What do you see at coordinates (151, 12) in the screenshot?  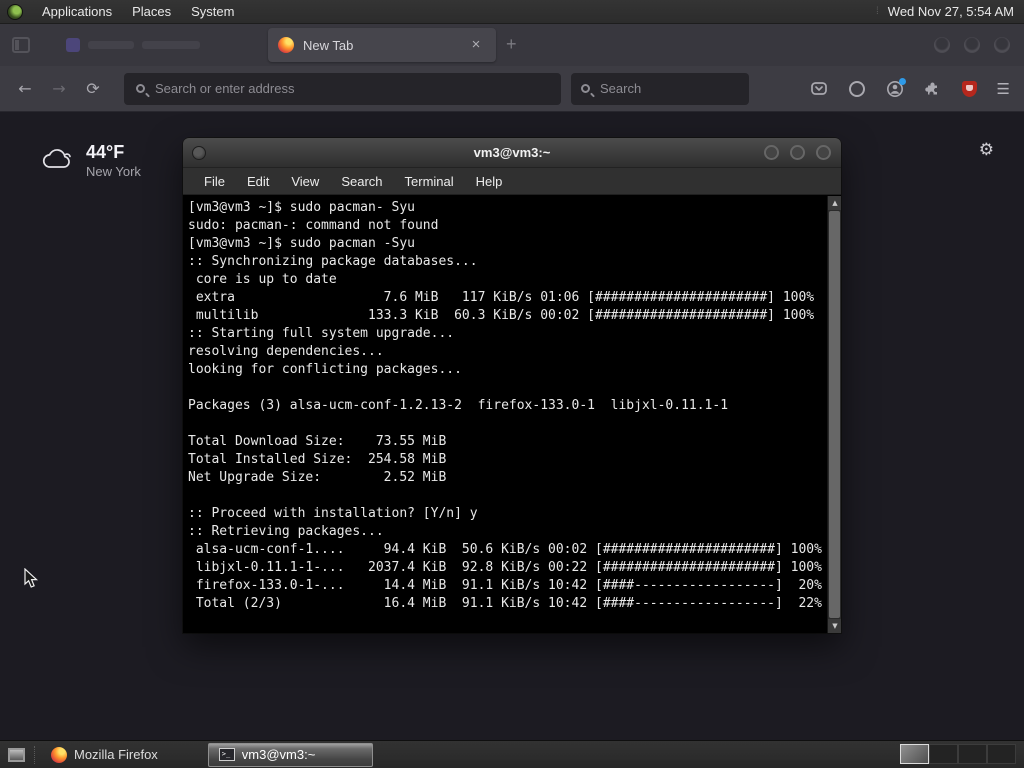 I see `menu-places: Places` at bounding box center [151, 12].